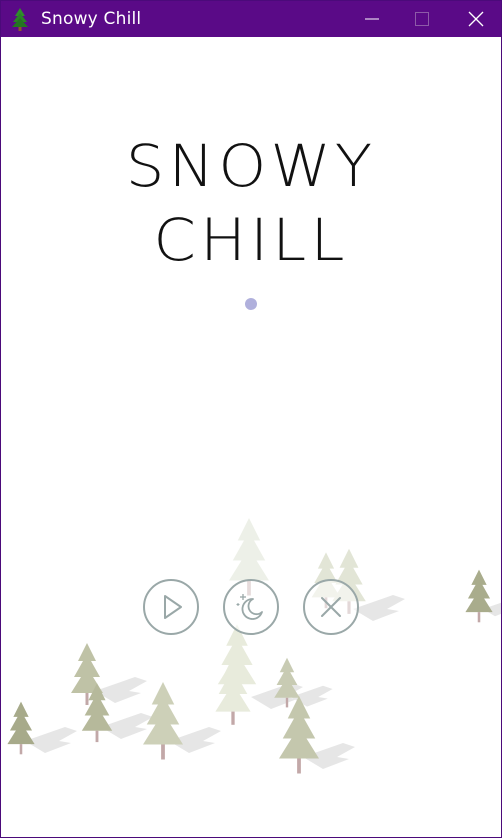 The width and height of the screenshot is (502, 838). I want to click on title-bar: Snowy Chill, so click(251, 19).